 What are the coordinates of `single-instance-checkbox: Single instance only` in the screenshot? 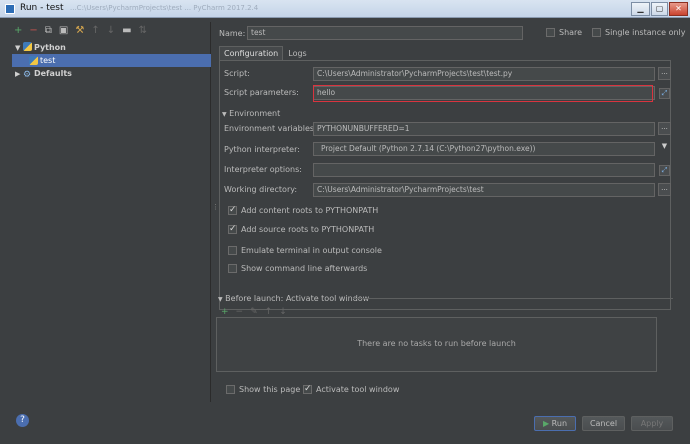 It's located at (639, 32).